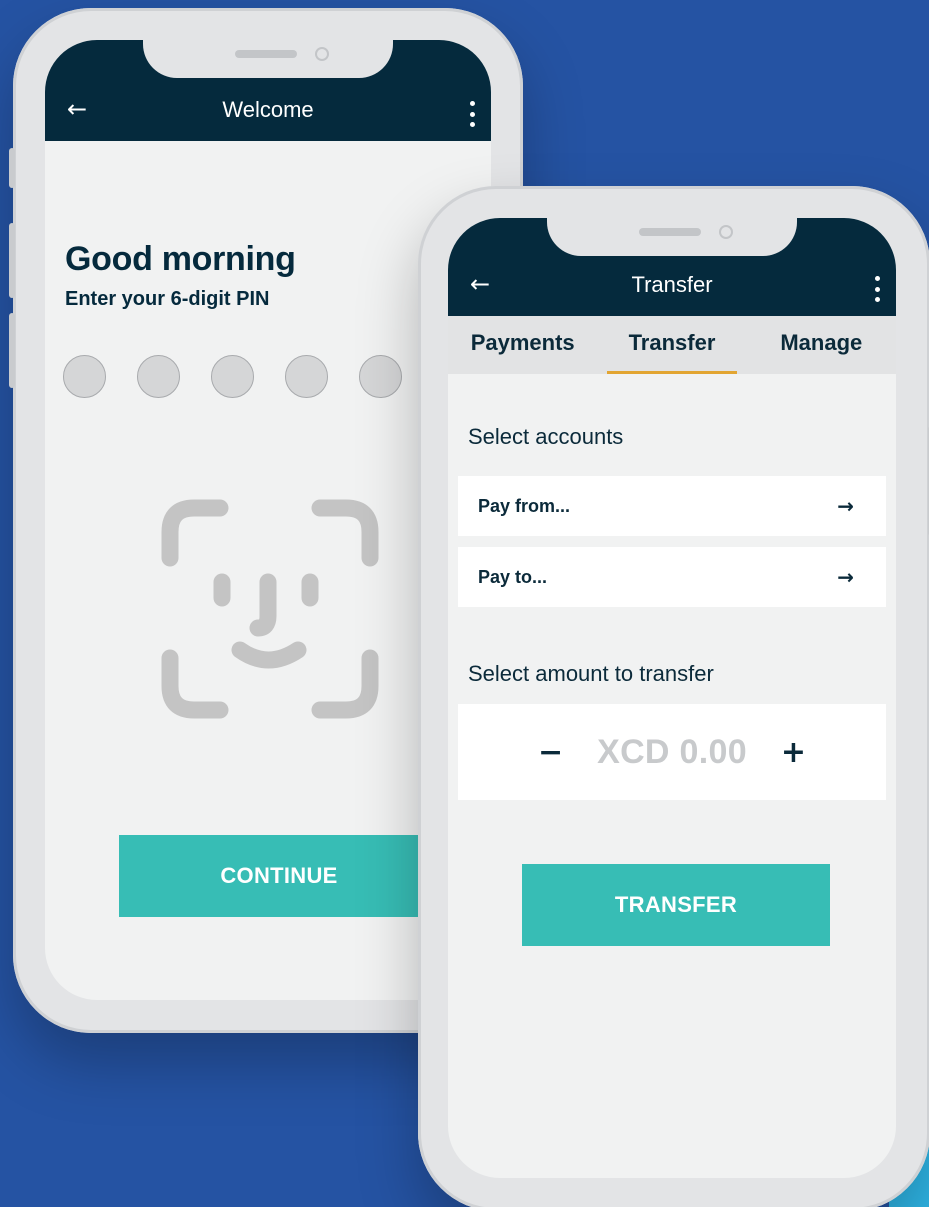 The image size is (929, 1207). I want to click on continue-button: CONTINUE, so click(279, 876).